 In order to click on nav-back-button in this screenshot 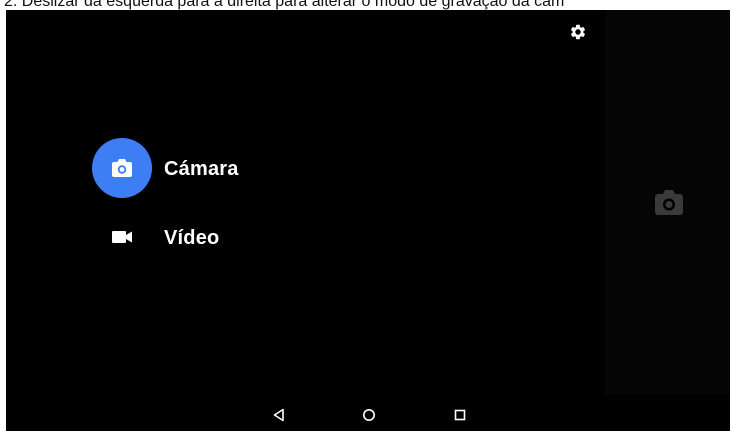, I will do `click(279, 415)`.